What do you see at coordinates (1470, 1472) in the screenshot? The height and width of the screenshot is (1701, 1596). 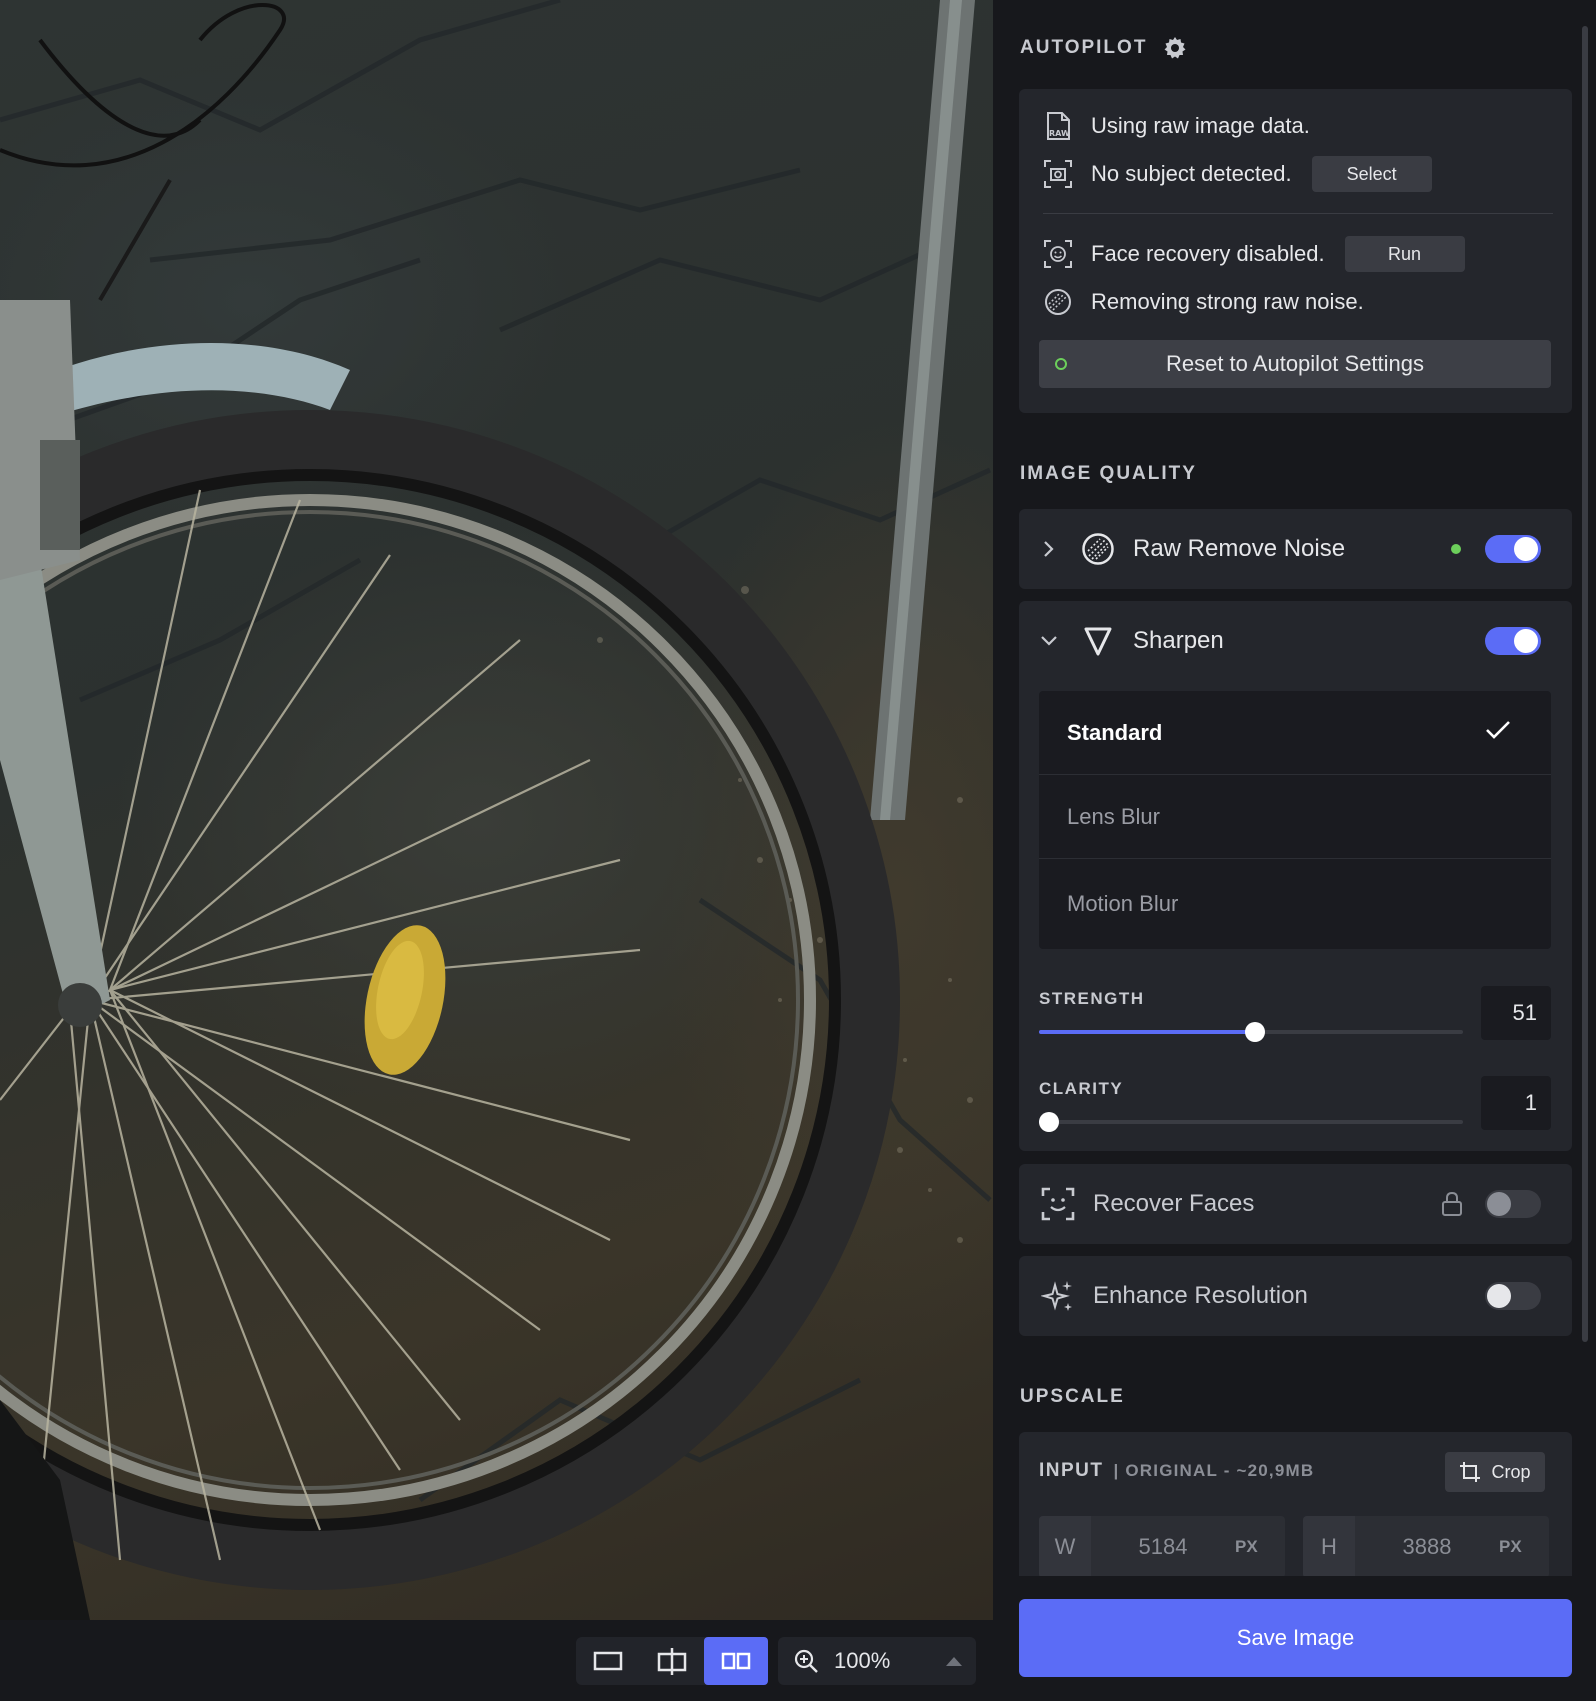 I see `crop-icon` at bounding box center [1470, 1472].